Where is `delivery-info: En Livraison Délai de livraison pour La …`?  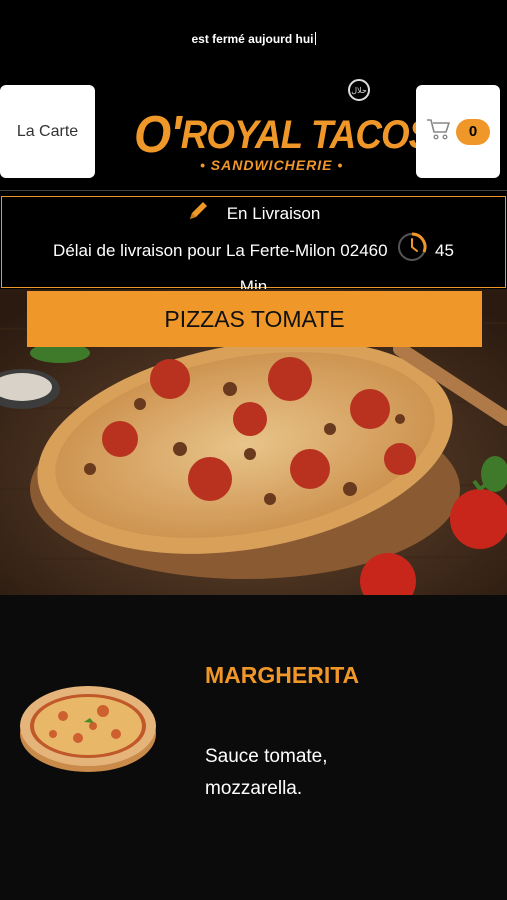
delivery-info: En Livraison Délai de livraison pour La … is located at coordinates (253, 246).